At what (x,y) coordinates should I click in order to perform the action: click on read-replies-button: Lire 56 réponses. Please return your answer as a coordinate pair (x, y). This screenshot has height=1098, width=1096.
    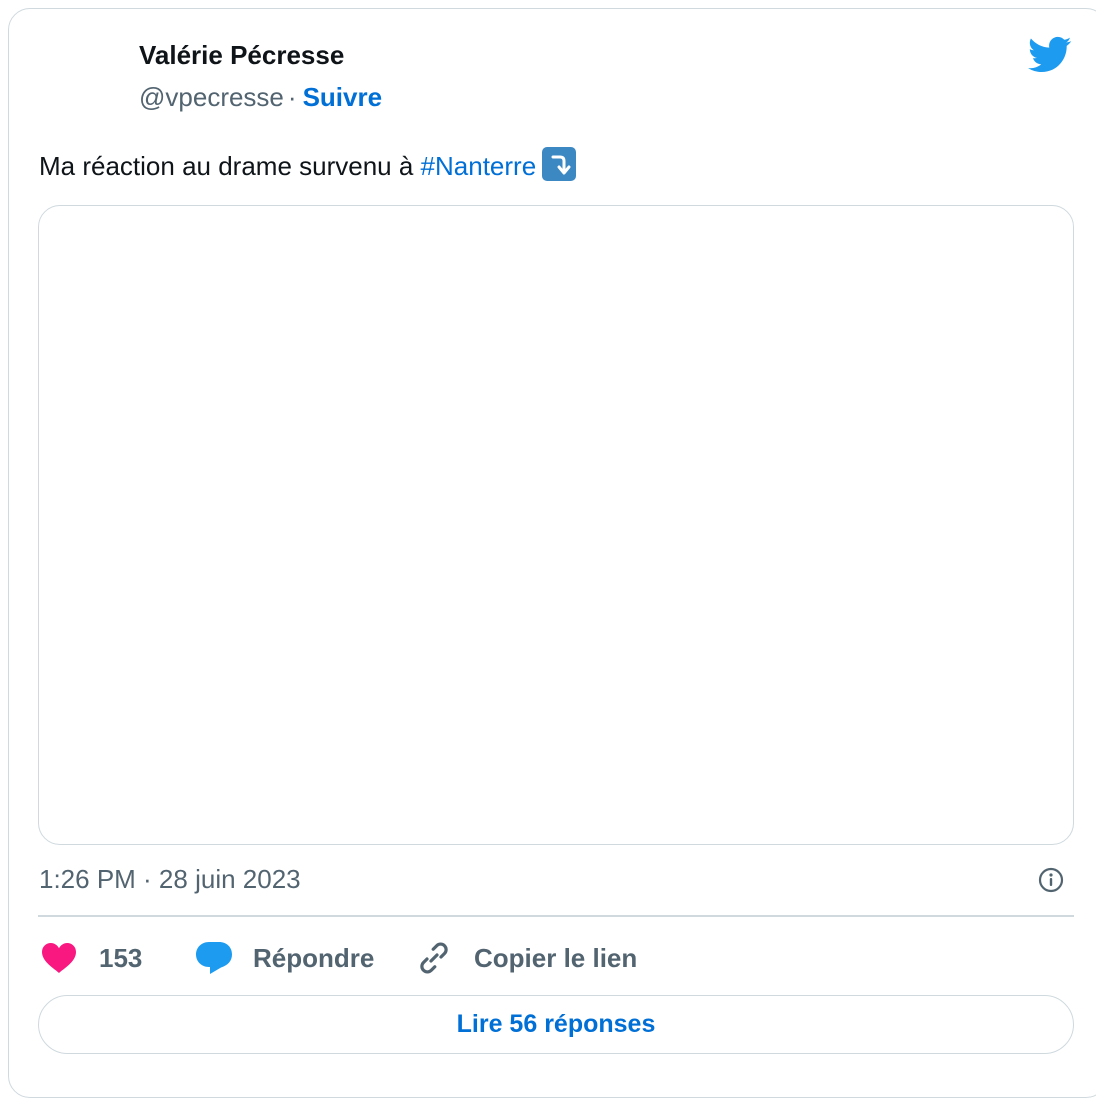
    Looking at the image, I should click on (556, 1024).